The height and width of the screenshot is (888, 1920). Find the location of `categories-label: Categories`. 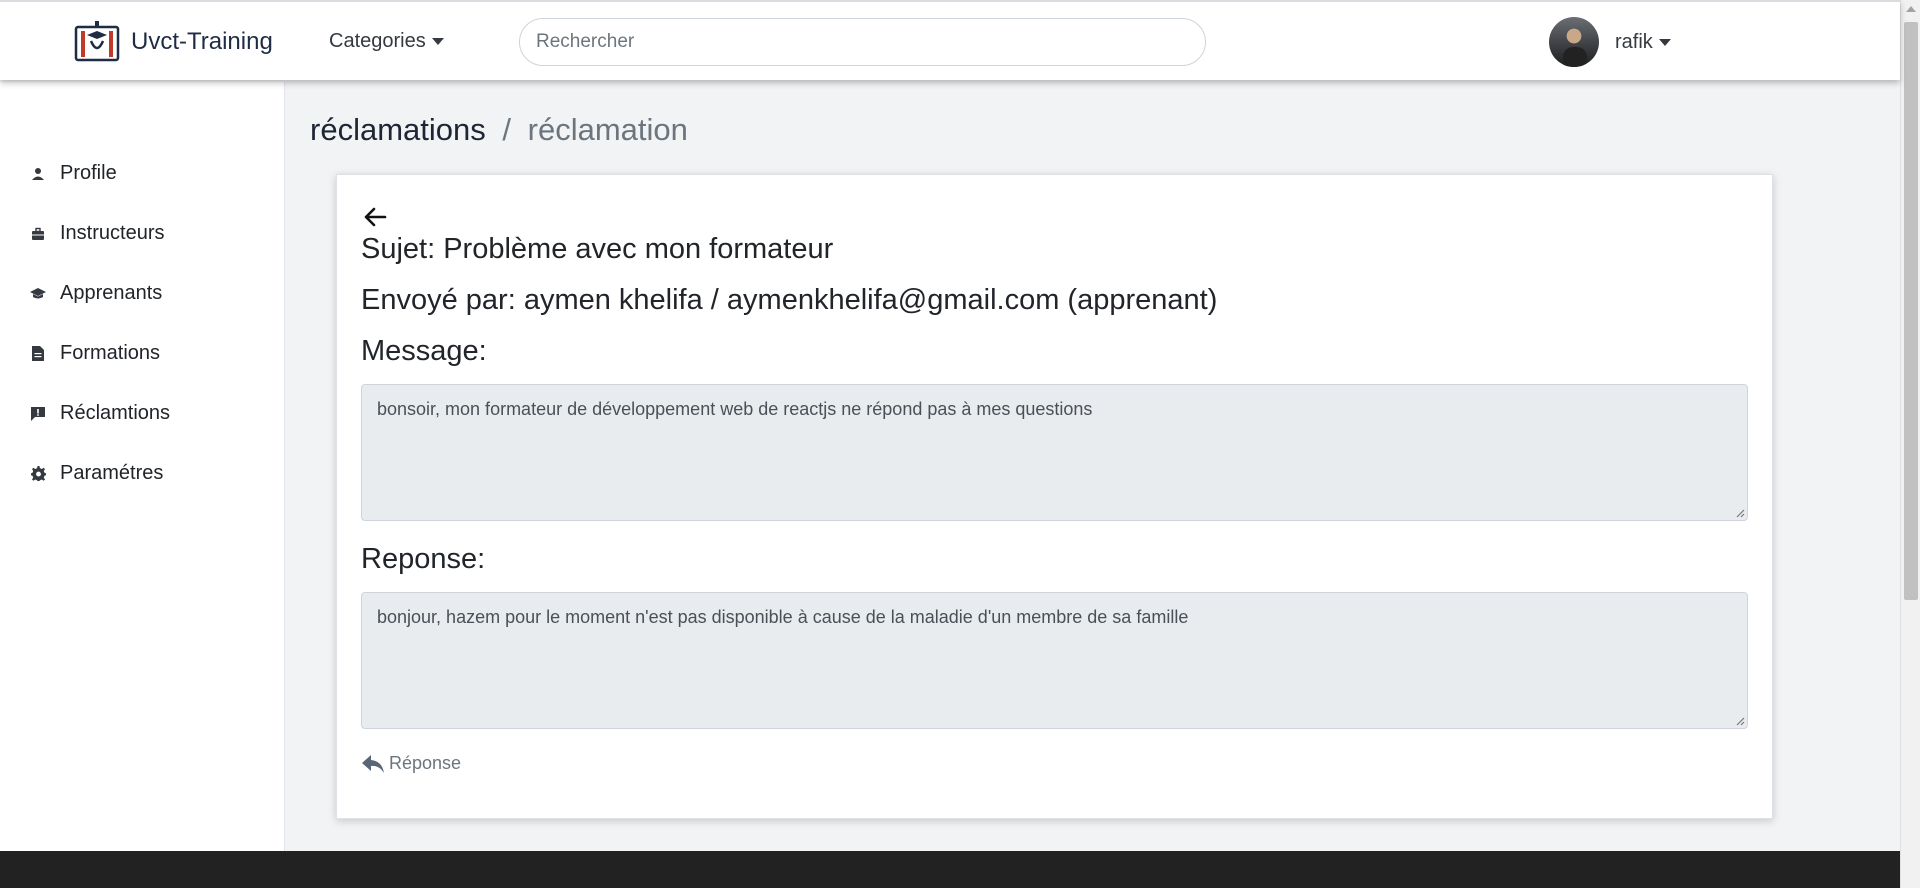

categories-label: Categories is located at coordinates (377, 41).